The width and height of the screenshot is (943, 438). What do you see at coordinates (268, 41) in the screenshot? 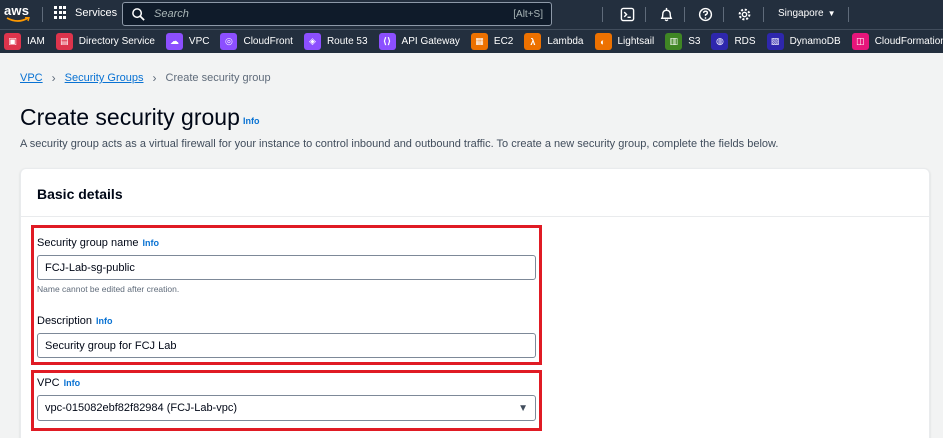
I see `favorite-label: CloudFront` at bounding box center [268, 41].